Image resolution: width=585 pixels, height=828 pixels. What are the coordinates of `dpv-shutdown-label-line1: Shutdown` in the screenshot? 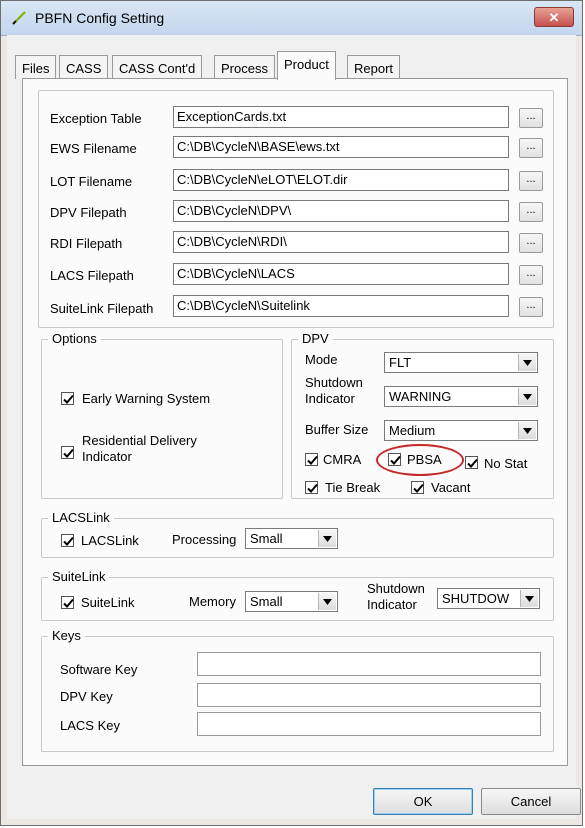 It's located at (334, 382).